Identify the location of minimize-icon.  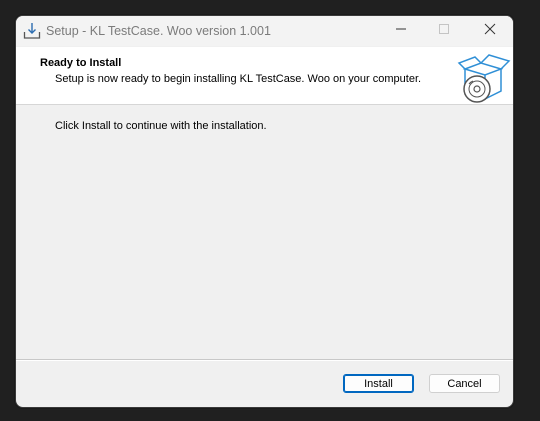
(401, 31).